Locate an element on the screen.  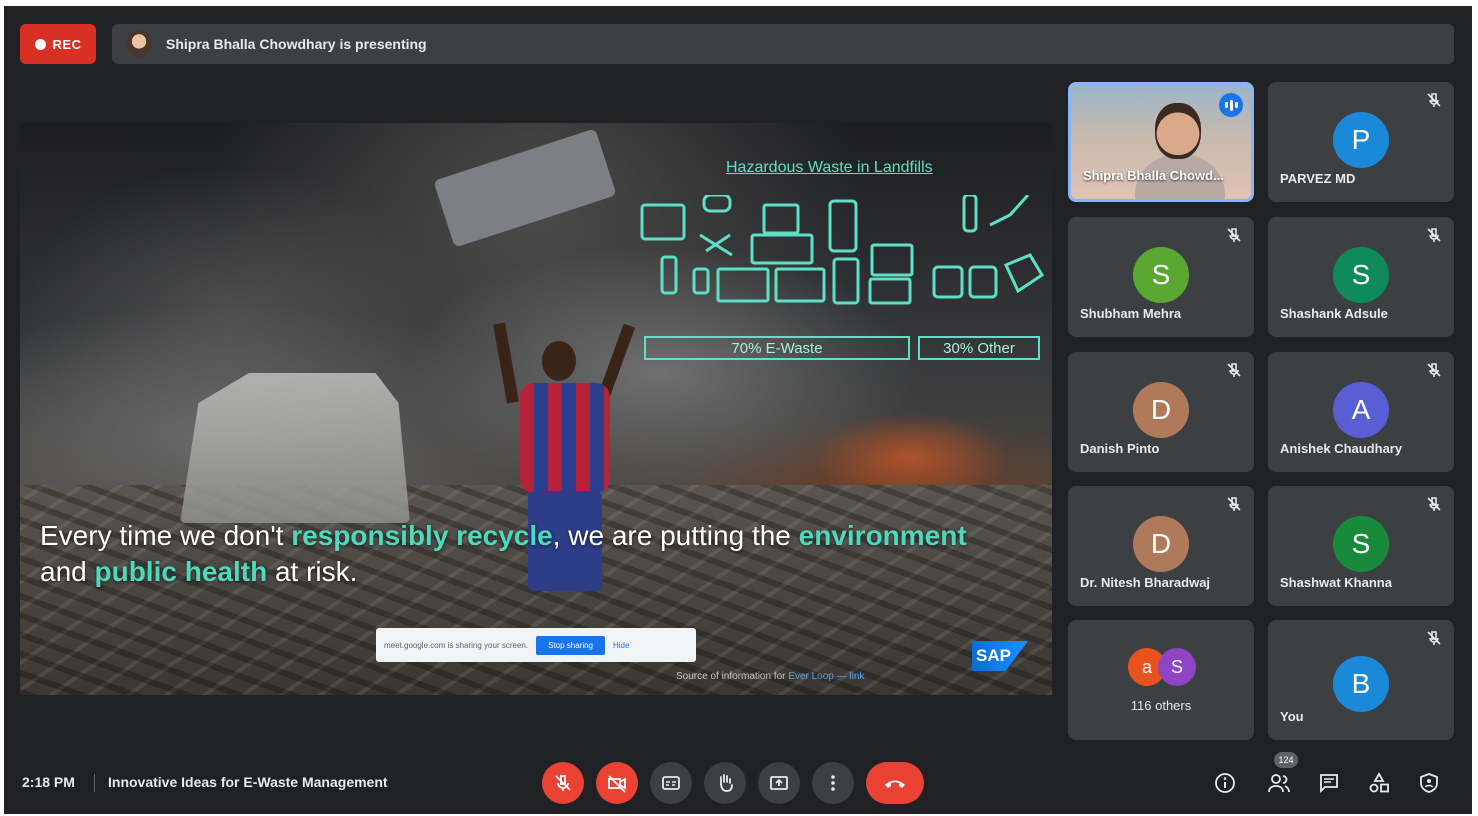
recording-indicator: REC is located at coordinates (58, 44).